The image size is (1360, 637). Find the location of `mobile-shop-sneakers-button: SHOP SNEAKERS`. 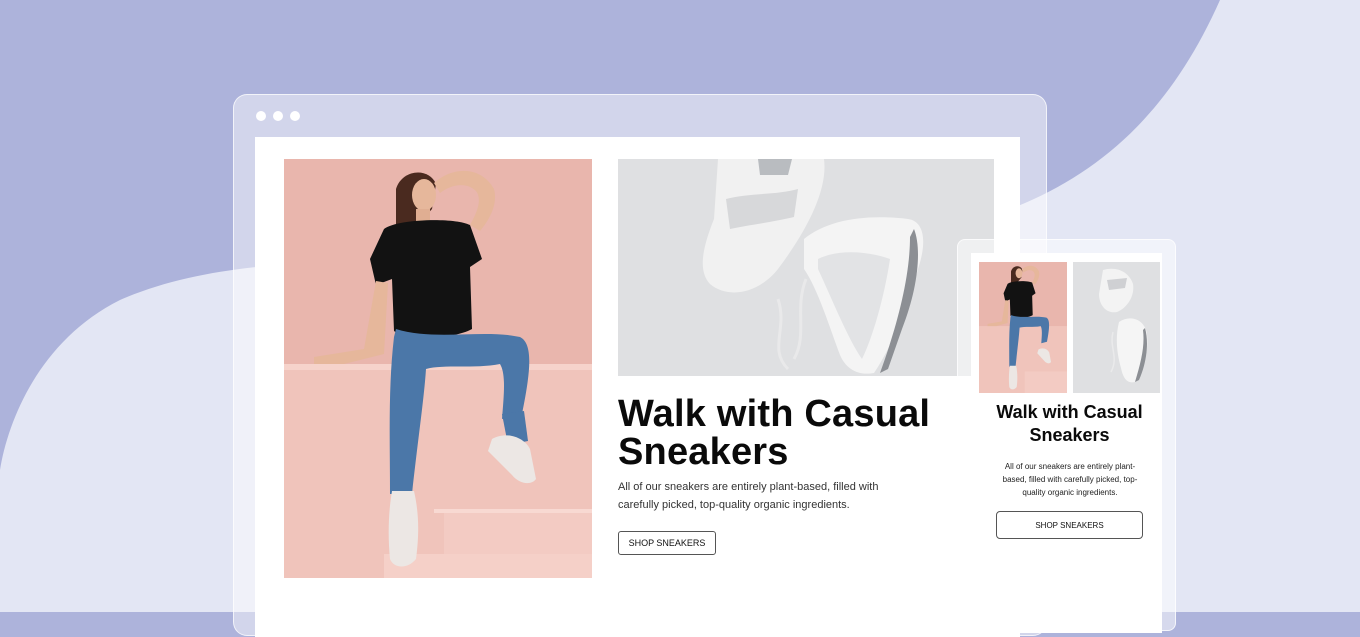

mobile-shop-sneakers-button: SHOP SNEAKERS is located at coordinates (1069, 525).